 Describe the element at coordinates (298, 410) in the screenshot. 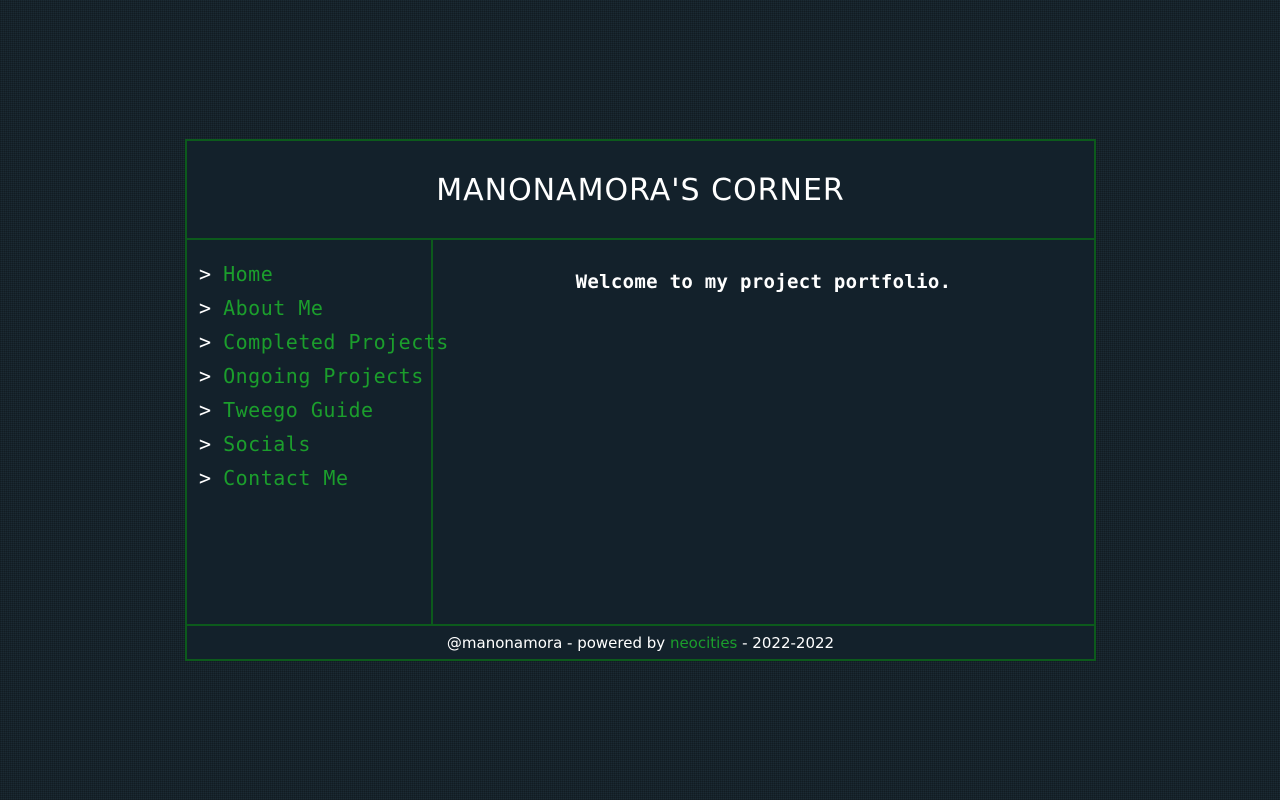

I see `nav-link-tweego-guide: Tweego Guide` at that location.